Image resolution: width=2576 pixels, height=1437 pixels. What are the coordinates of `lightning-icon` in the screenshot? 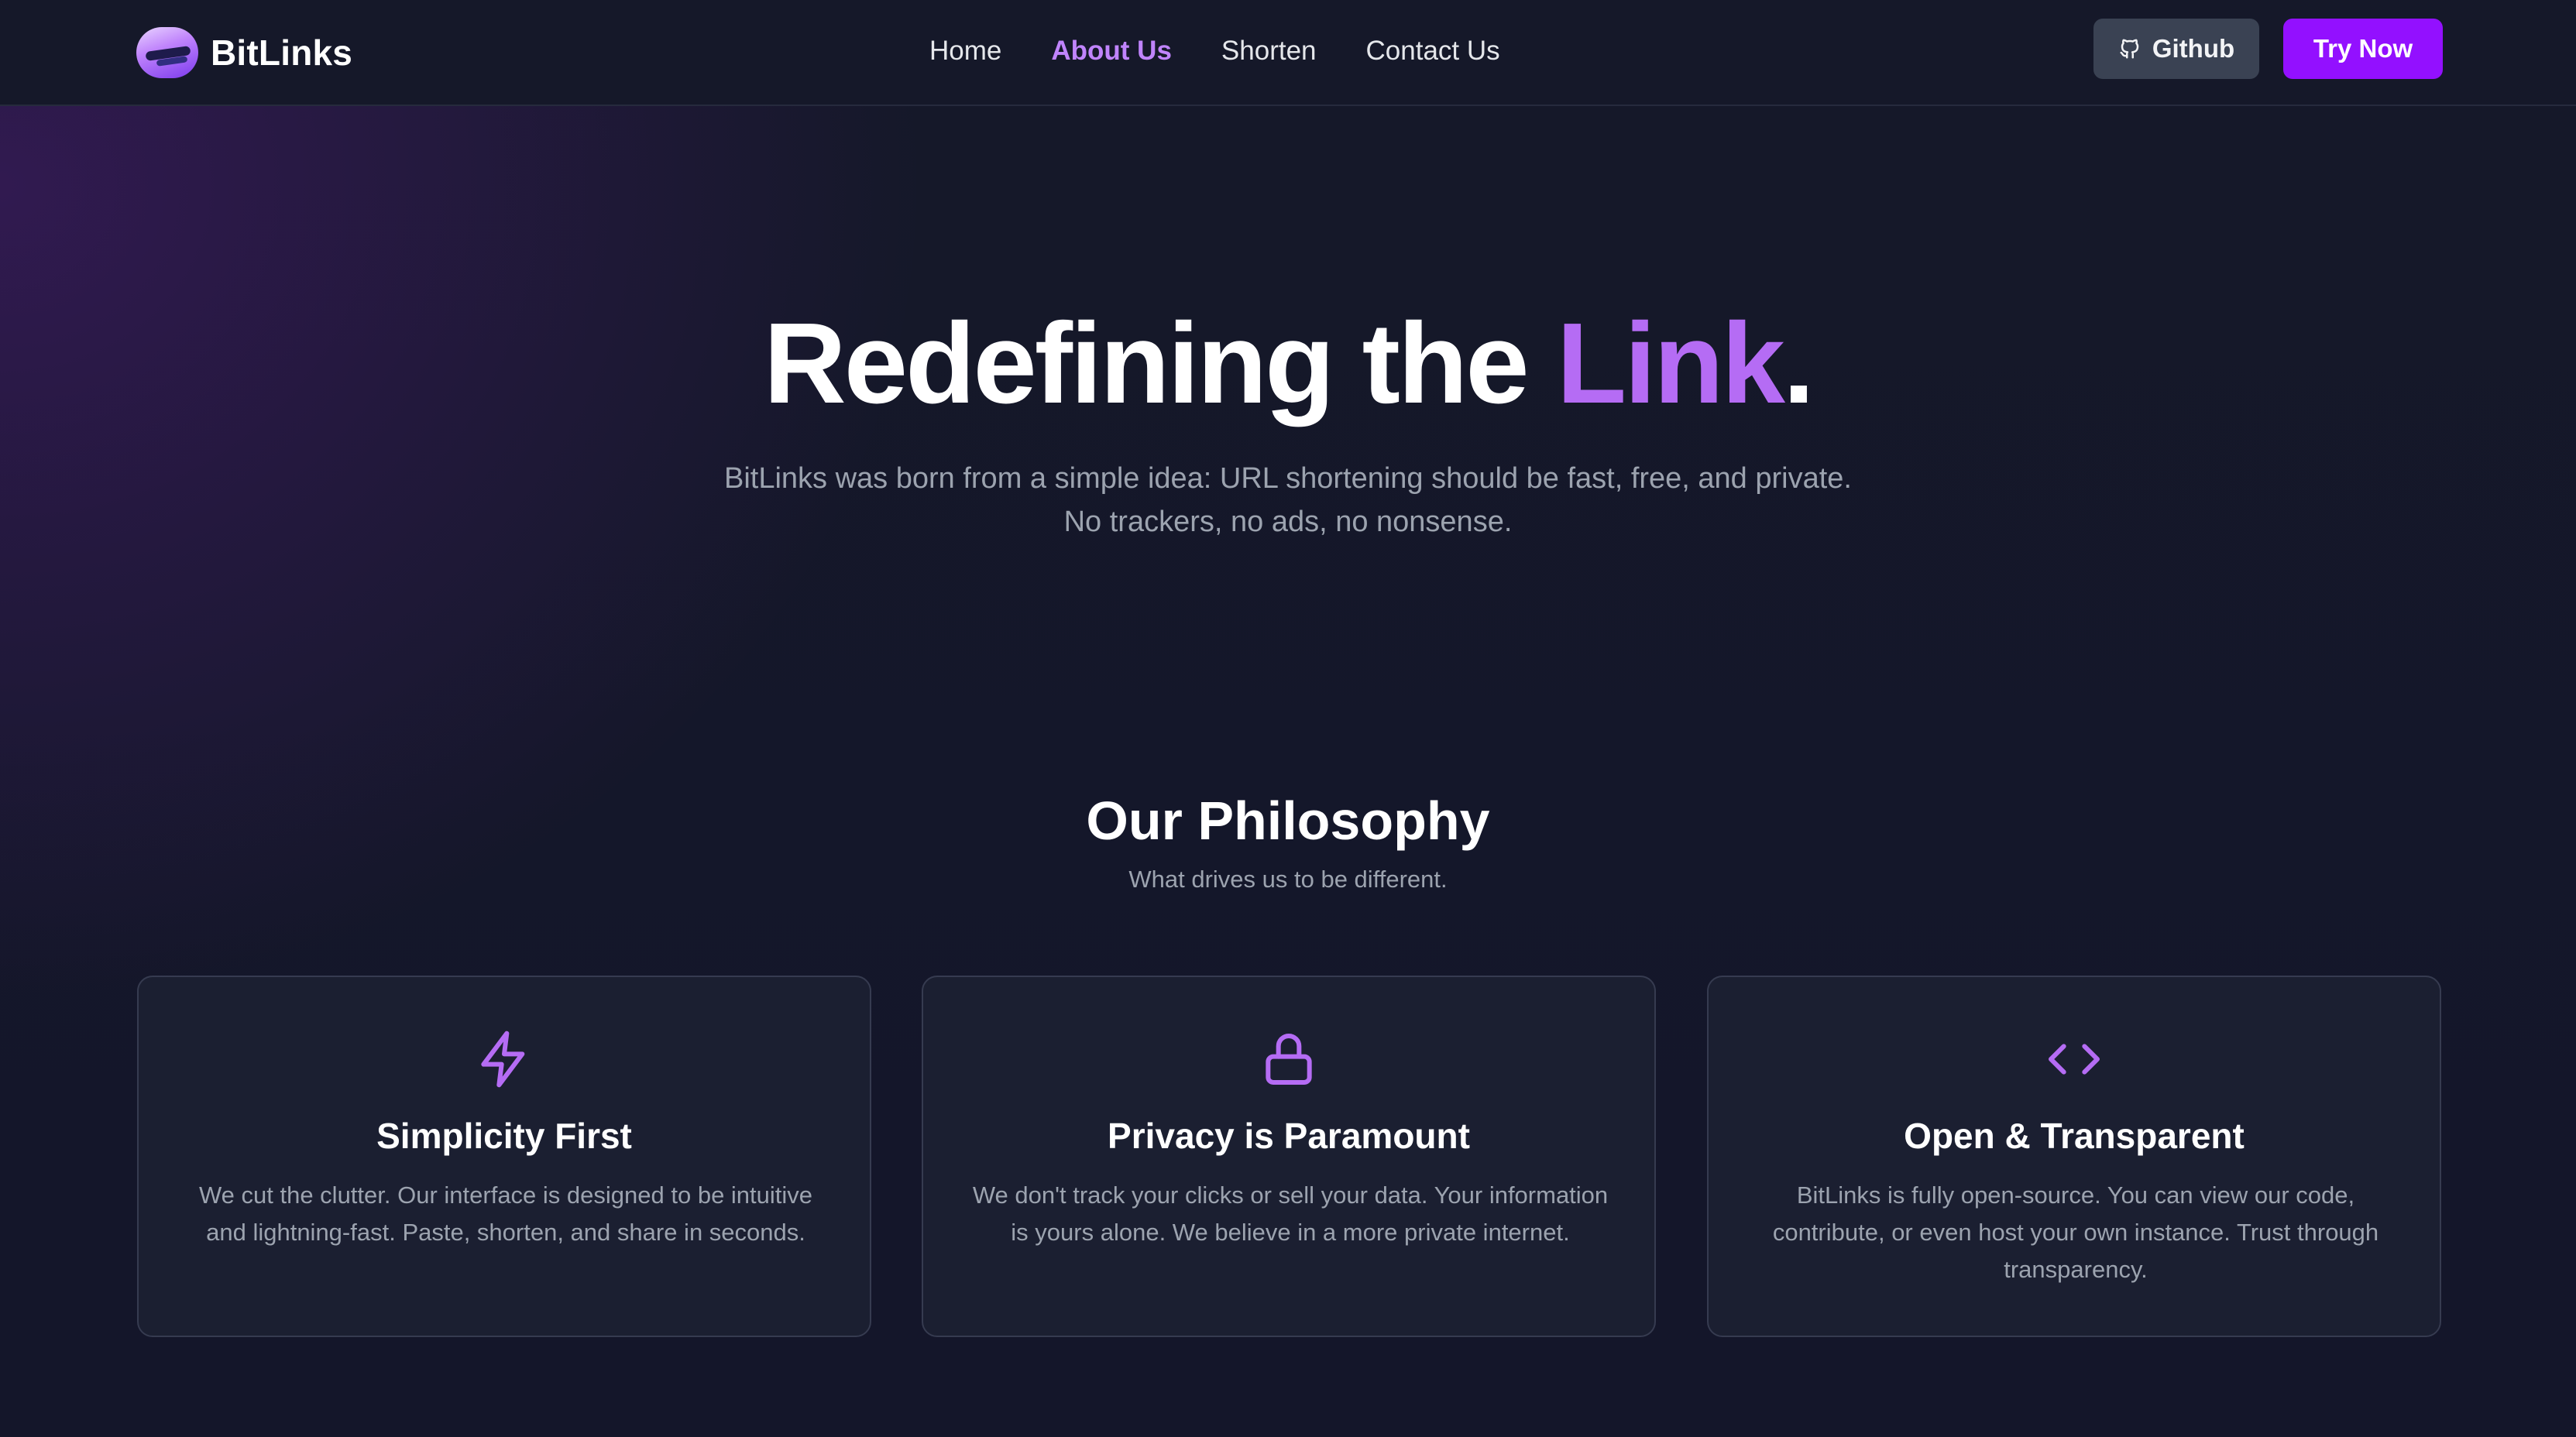 It's located at (504, 1059).